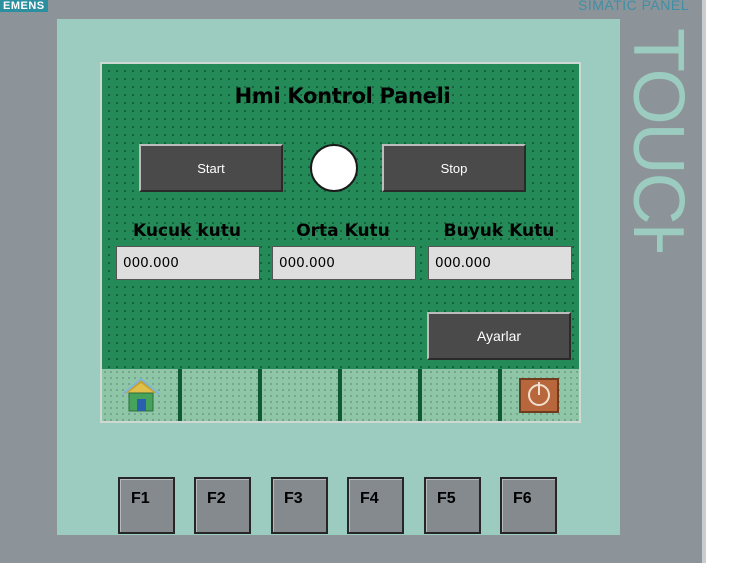  What do you see at coordinates (343, 231) in the screenshot?
I see `medium-box-label: Orta Kutu` at bounding box center [343, 231].